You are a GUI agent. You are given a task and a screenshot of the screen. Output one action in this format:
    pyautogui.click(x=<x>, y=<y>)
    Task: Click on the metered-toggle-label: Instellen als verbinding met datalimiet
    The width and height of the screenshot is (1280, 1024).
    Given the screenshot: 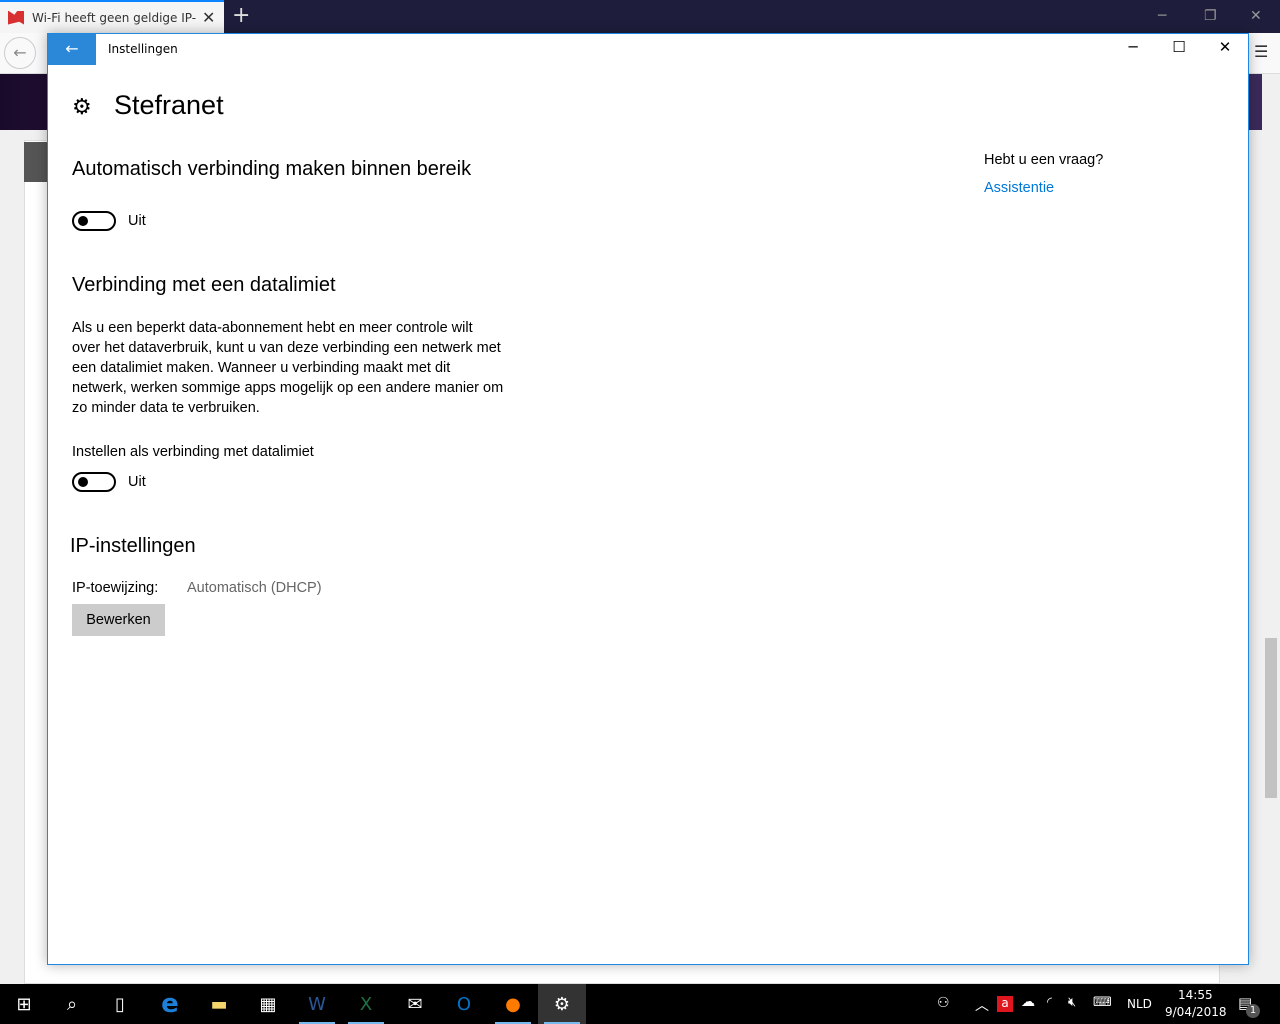 What is the action you would take?
    pyautogui.click(x=193, y=452)
    